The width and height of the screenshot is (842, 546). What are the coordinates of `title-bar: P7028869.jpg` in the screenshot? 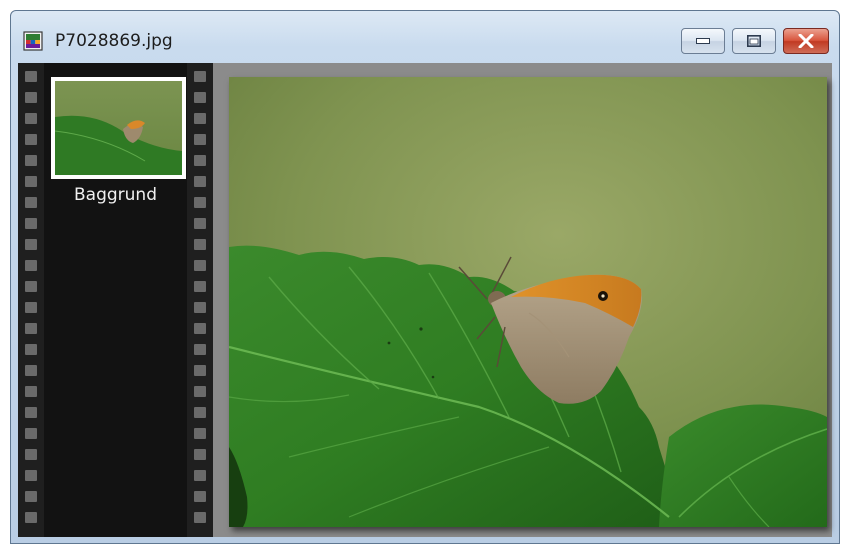 It's located at (425, 37).